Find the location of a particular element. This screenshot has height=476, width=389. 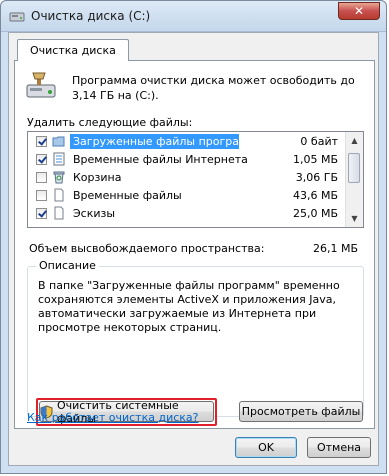

title-bar: Очистка диска (C:) ✕ is located at coordinates (193, 16).